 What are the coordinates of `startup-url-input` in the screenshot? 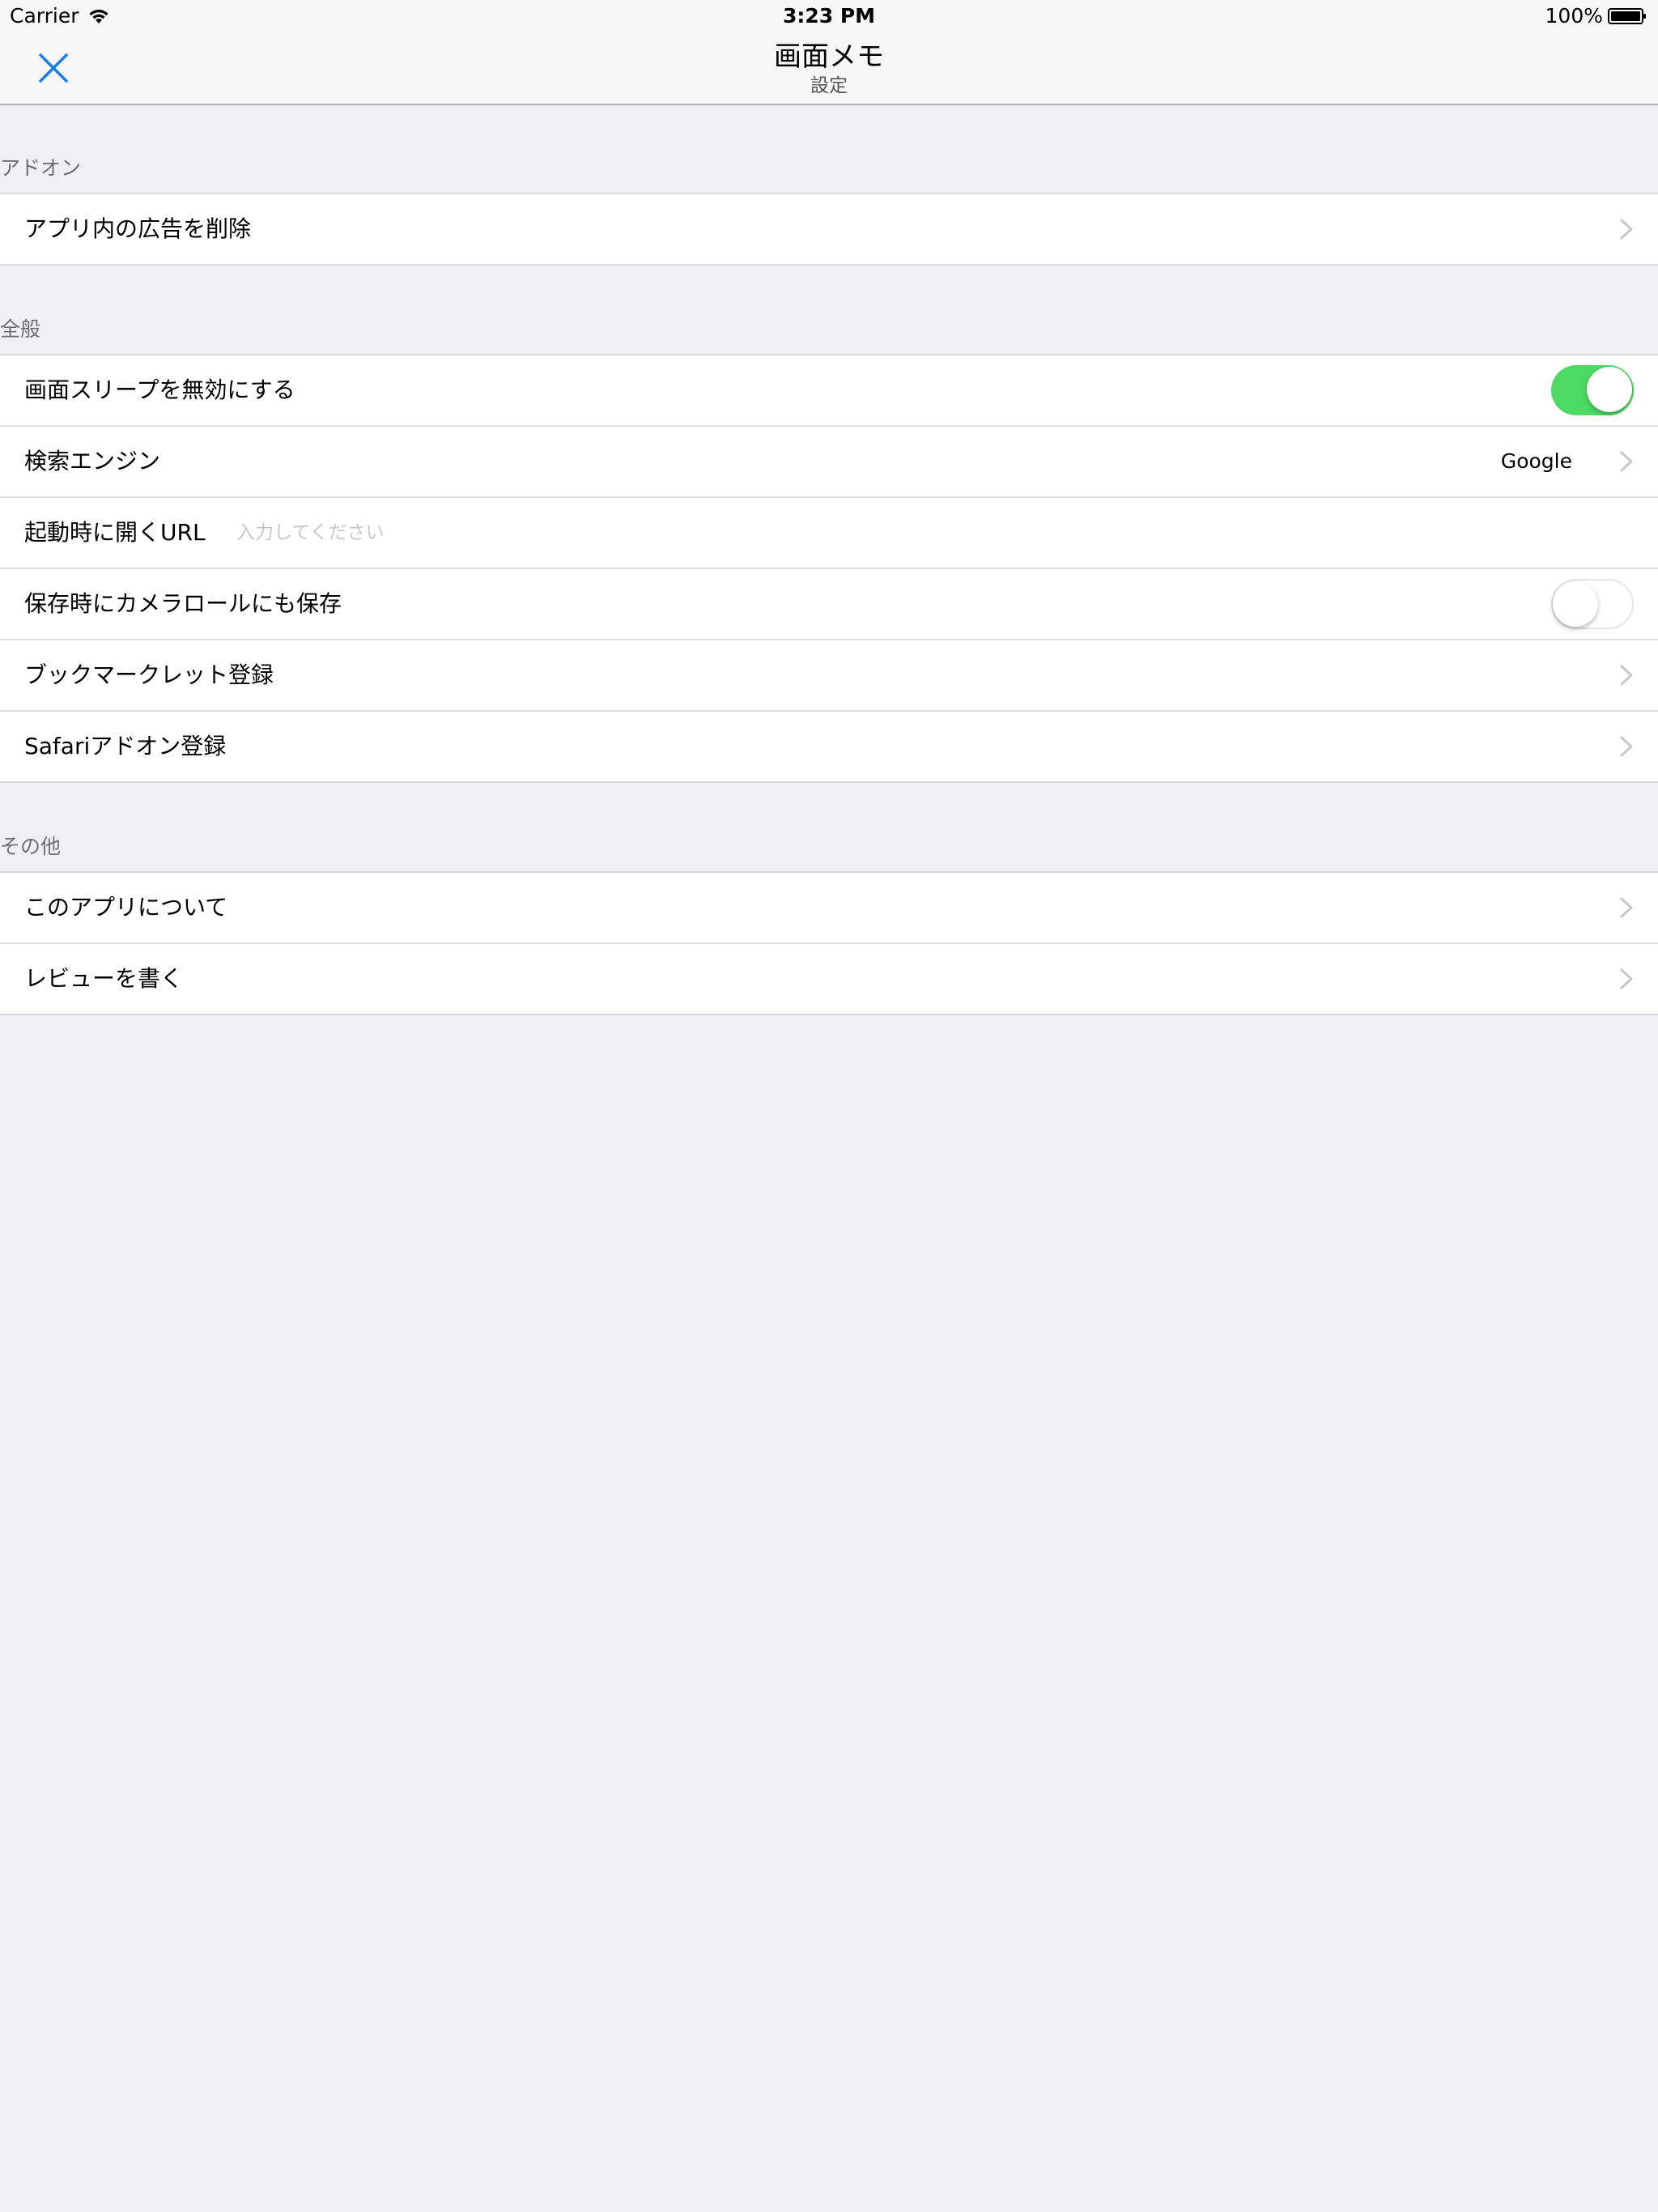 It's located at (924, 533).